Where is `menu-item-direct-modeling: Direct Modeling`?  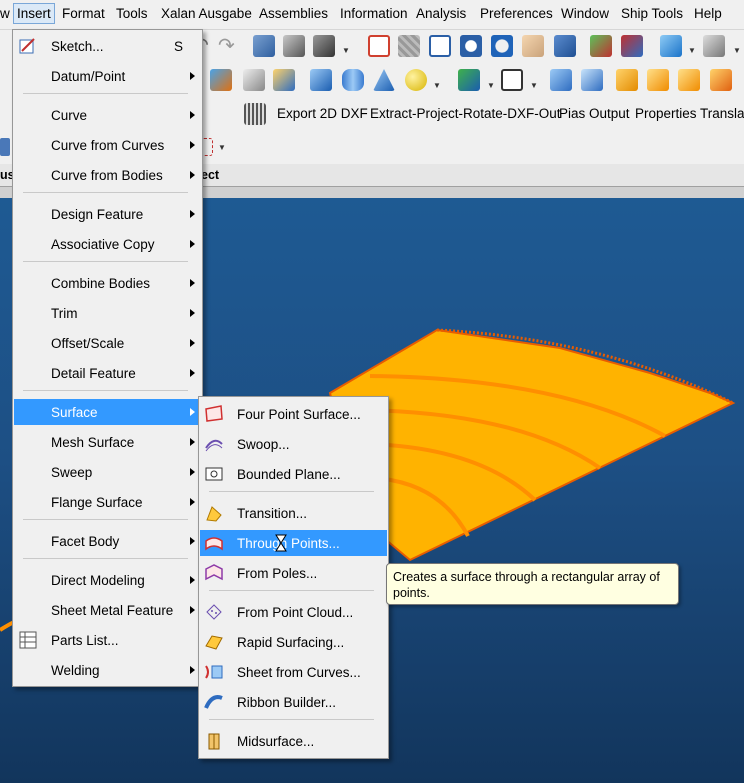 menu-item-direct-modeling: Direct Modeling is located at coordinates (107, 580).